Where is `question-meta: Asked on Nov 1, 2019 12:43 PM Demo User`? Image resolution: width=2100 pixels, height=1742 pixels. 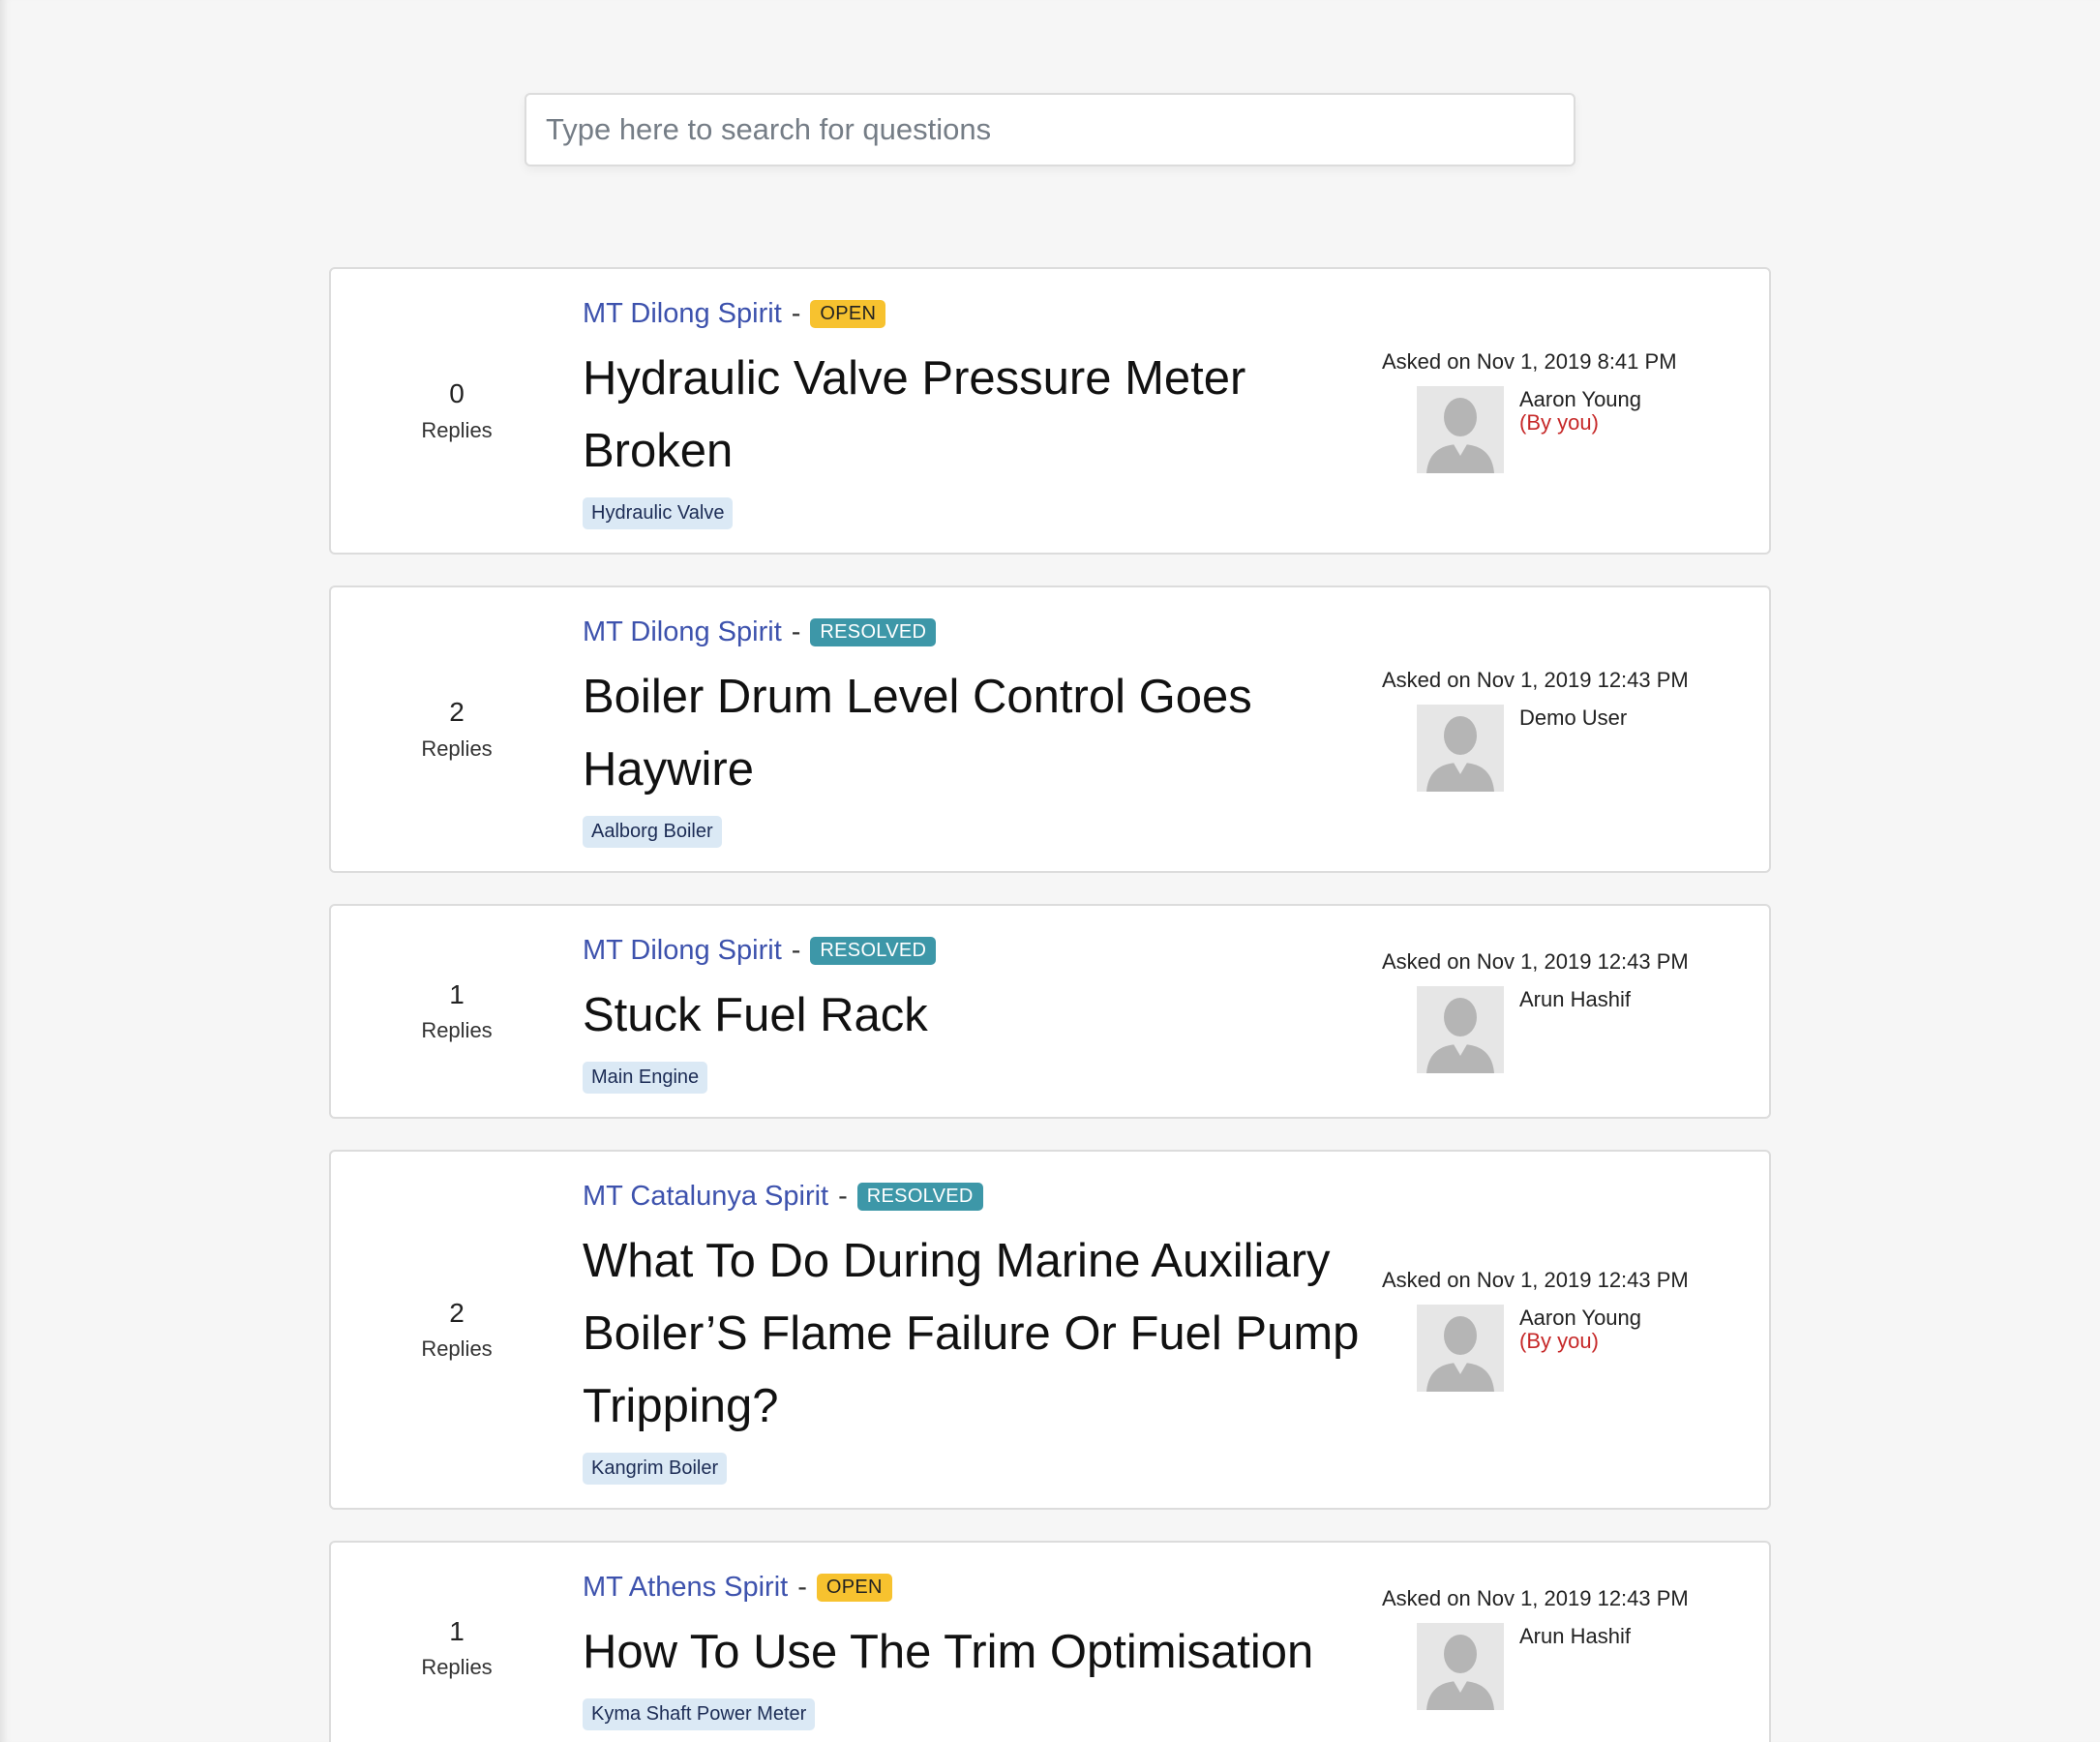
question-meta: Asked on Nov 1, 2019 12:43 PM Demo User is located at coordinates (1576, 729).